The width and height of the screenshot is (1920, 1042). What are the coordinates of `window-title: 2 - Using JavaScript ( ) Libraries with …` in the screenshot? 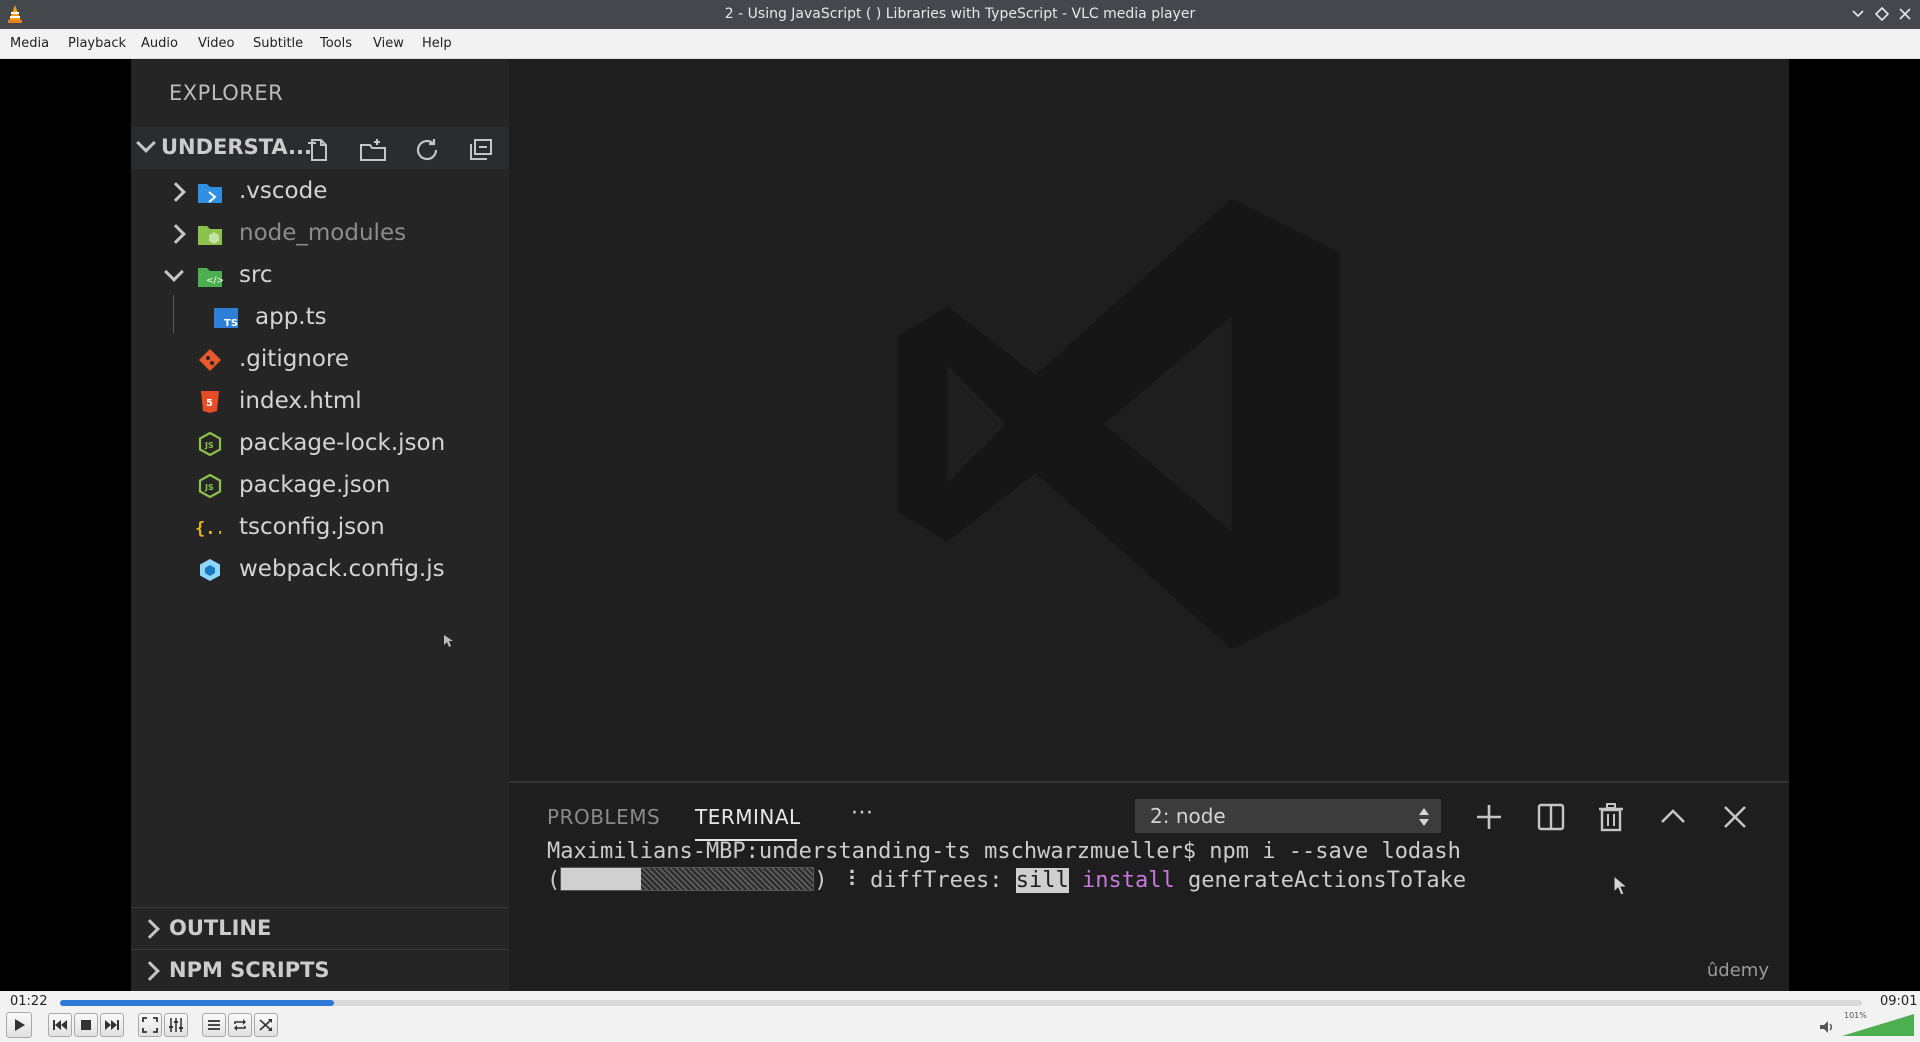 It's located at (960, 14).